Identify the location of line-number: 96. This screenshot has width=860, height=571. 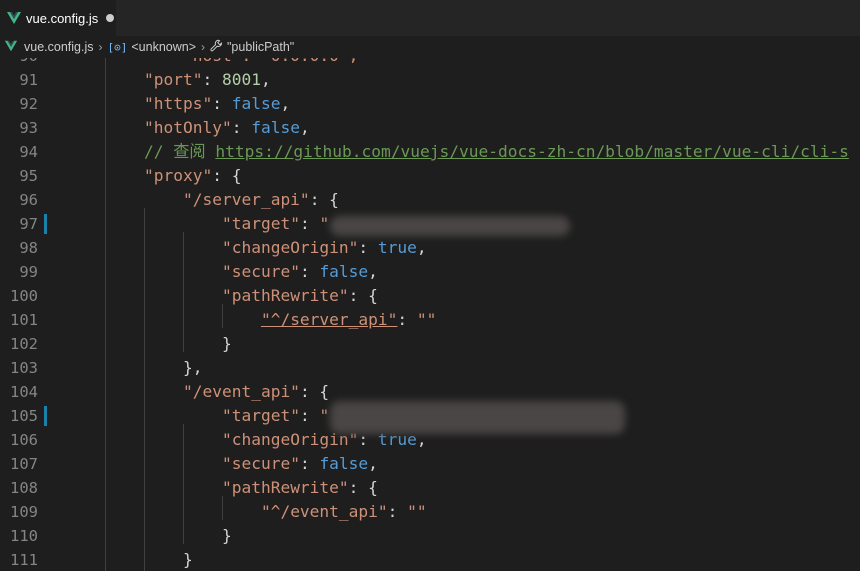
(28, 200).